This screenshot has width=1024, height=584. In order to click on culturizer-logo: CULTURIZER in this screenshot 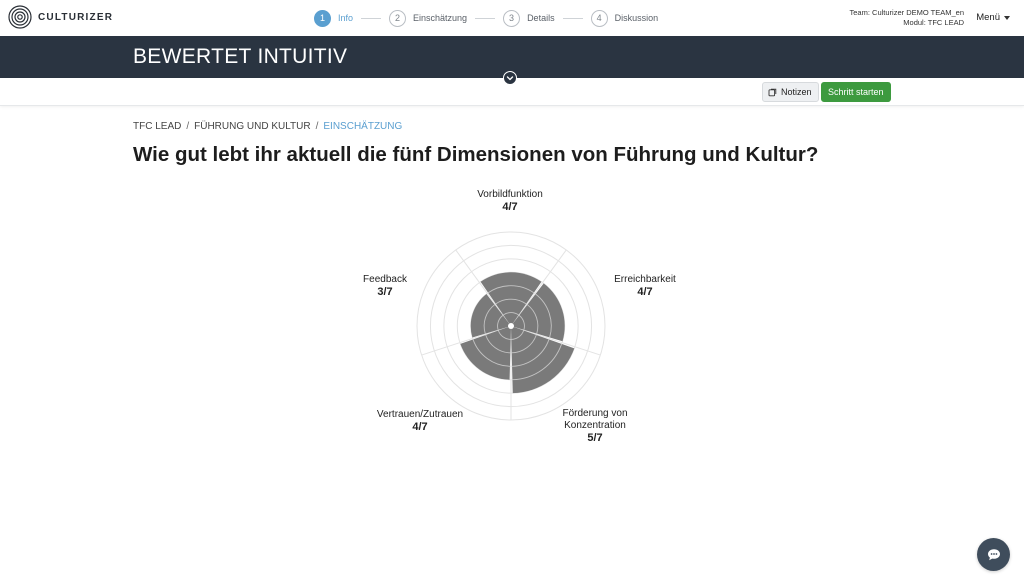, I will do `click(60, 17)`.